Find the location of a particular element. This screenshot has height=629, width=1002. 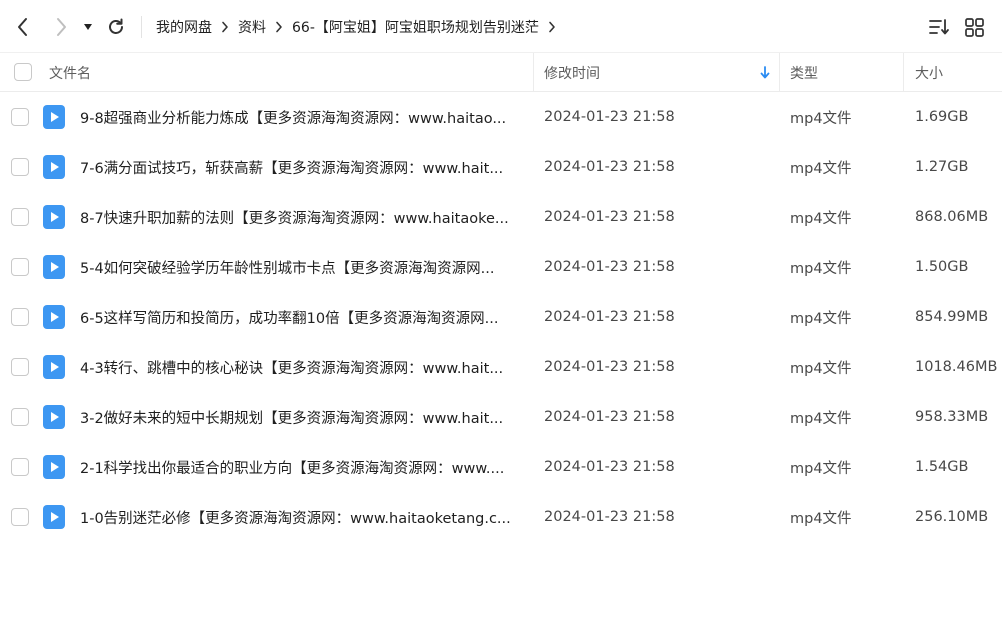

toolbar: 我的网盘 资料 66-【阿宝姐】阿宝姐职场规划告别迷茫 is located at coordinates (501, 26).